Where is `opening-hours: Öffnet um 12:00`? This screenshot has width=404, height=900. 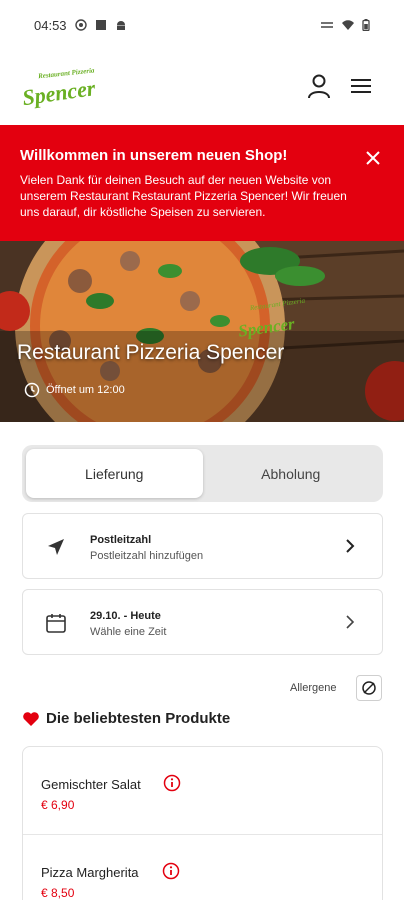
opening-hours: Öffnet um 12:00 is located at coordinates (74, 390).